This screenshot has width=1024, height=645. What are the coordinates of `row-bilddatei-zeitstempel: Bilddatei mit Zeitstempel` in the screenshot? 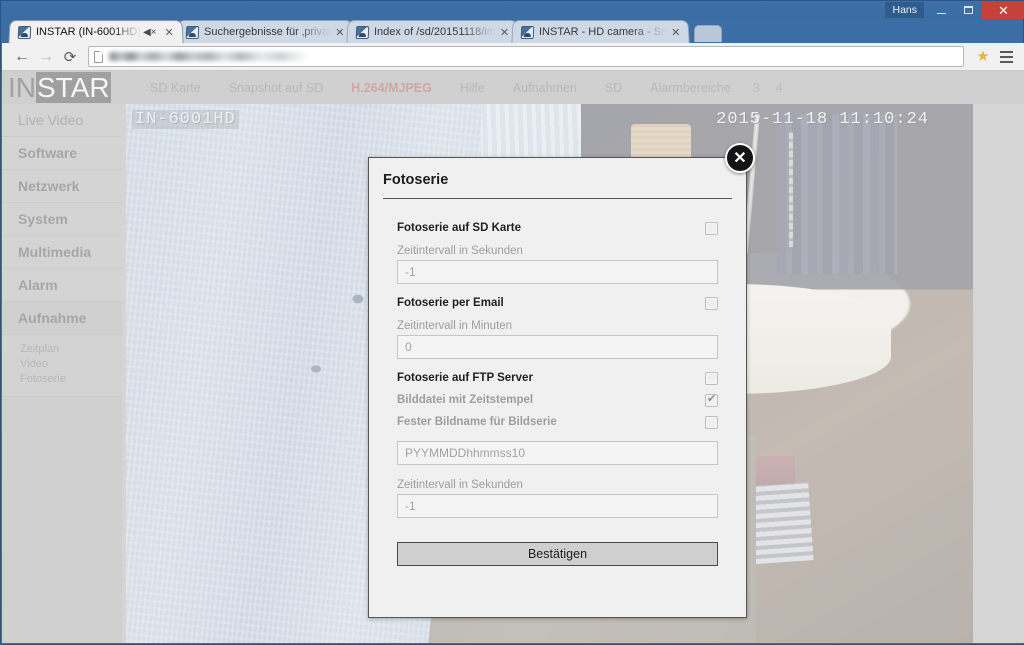 It's located at (557, 400).